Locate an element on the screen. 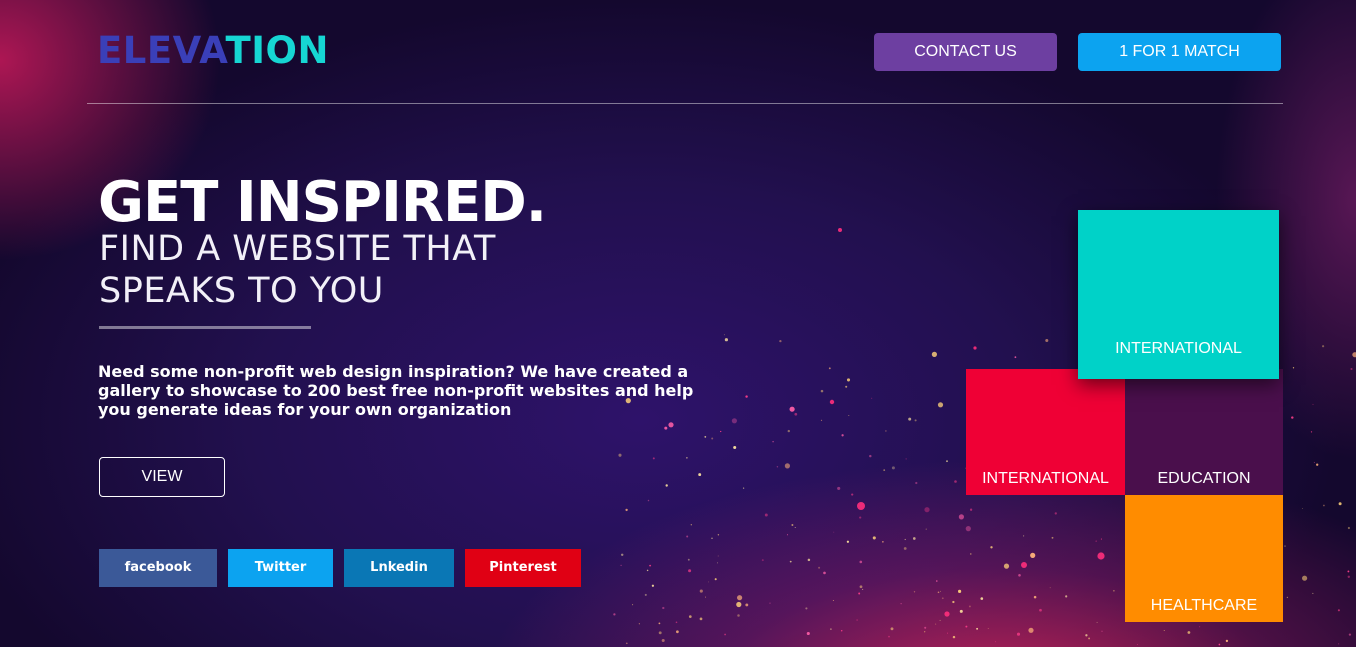 The height and width of the screenshot is (647, 1356). brand-logo: ELEVATION is located at coordinates (213, 51).